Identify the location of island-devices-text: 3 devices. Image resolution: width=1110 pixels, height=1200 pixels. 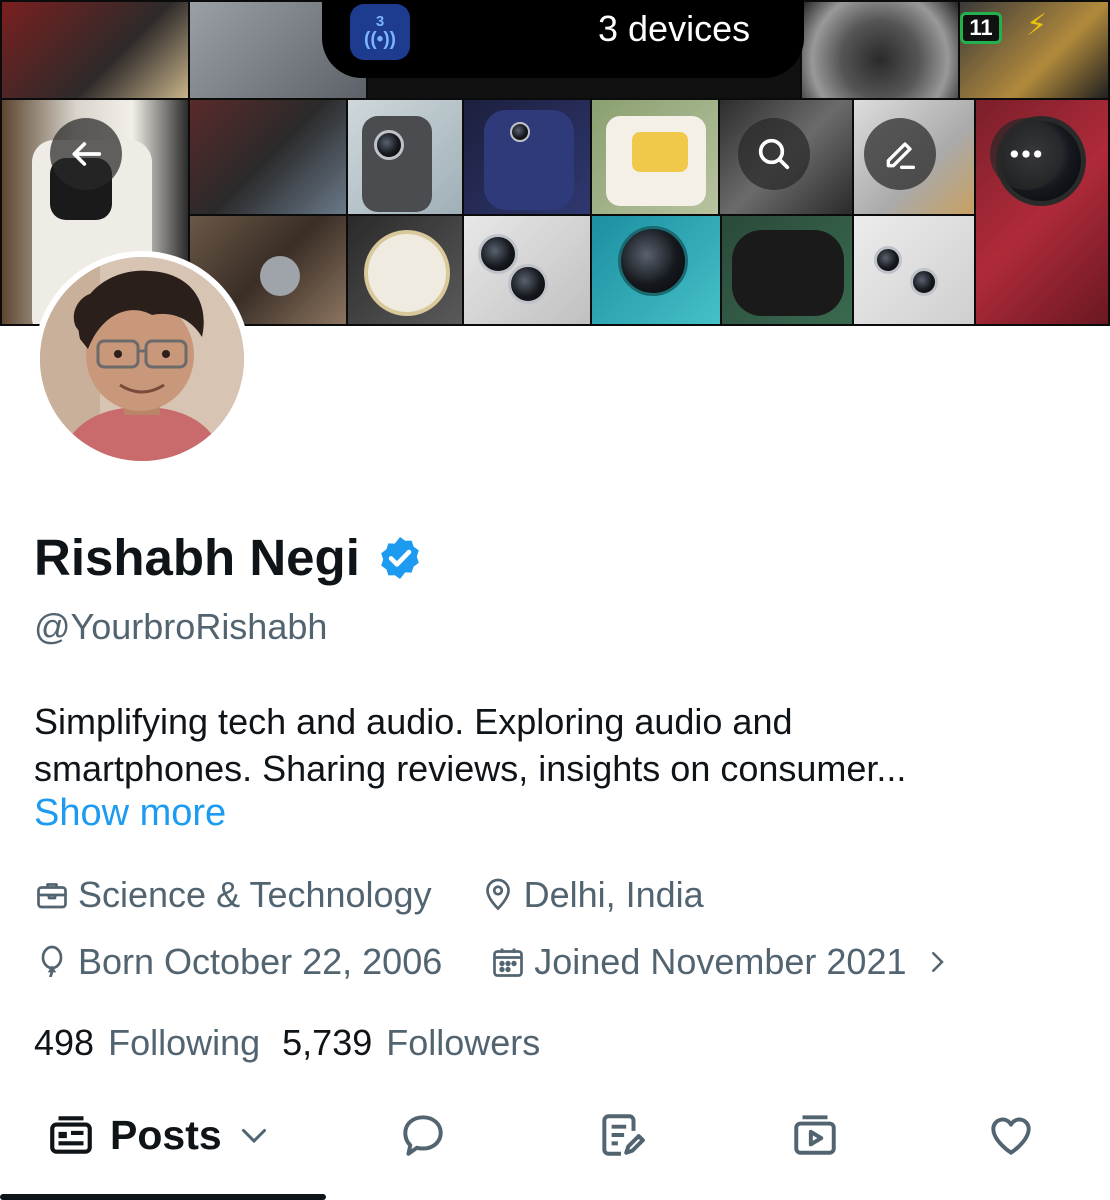
(674, 28).